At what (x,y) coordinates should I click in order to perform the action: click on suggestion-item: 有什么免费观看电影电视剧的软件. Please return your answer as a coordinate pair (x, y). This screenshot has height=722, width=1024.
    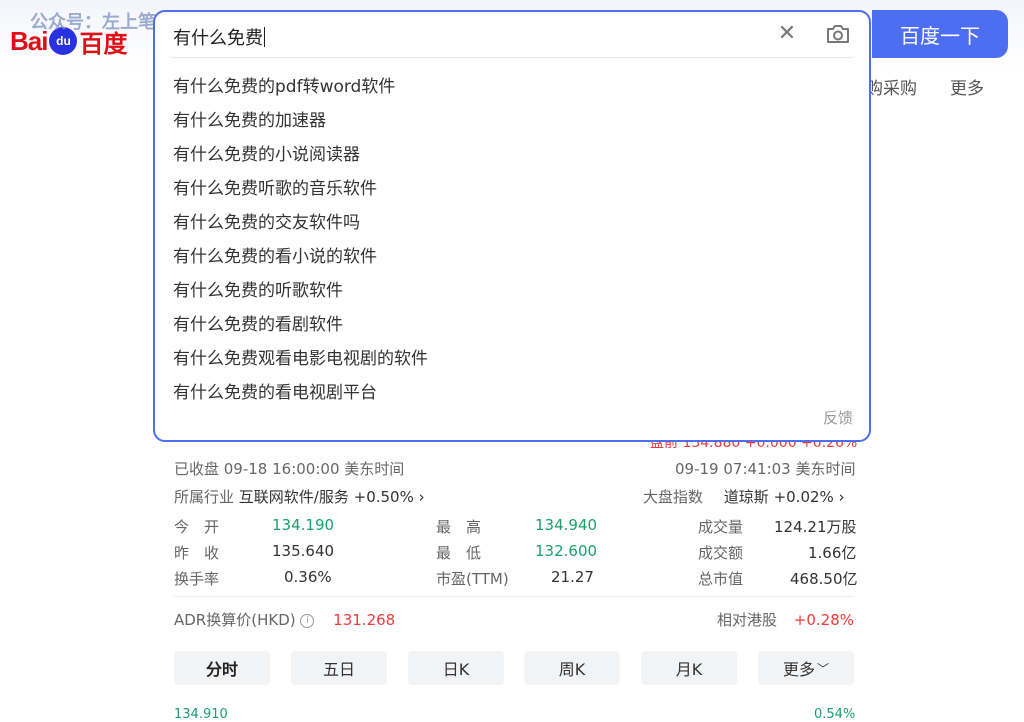
    Looking at the image, I should click on (300, 359).